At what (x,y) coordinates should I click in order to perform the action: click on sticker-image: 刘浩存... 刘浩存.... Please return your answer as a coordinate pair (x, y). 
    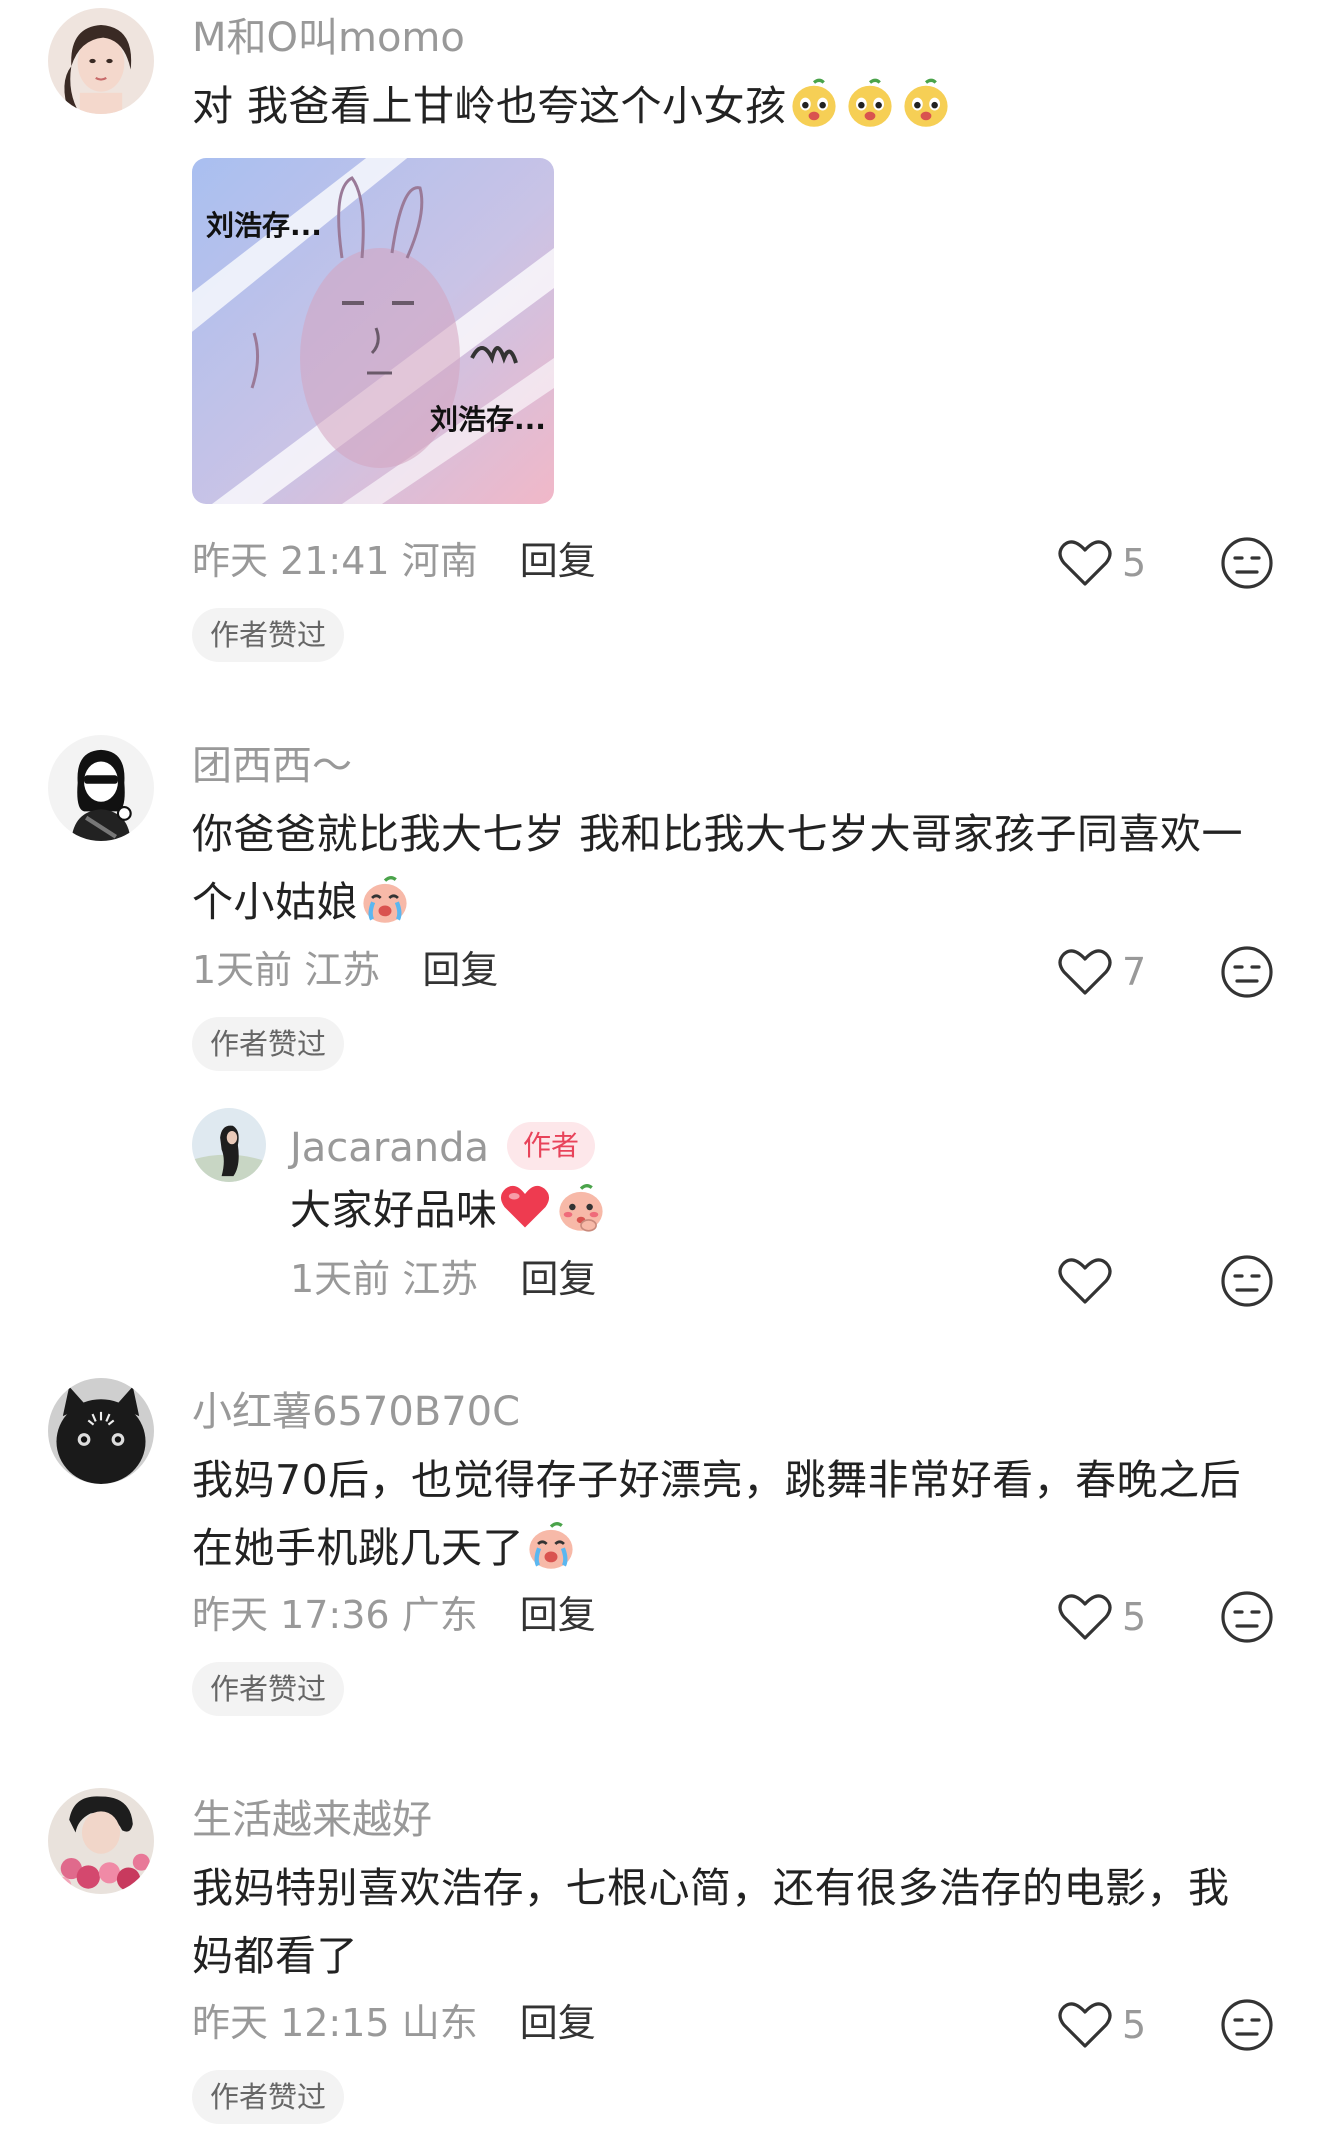
    Looking at the image, I should click on (373, 331).